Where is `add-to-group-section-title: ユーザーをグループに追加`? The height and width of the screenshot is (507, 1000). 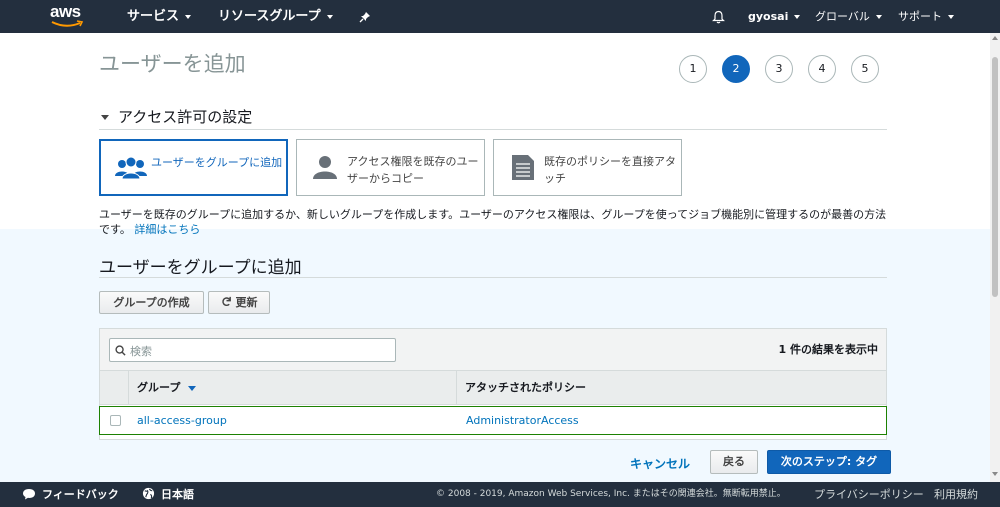 add-to-group-section-title: ユーザーをグループに追加 is located at coordinates (200, 268).